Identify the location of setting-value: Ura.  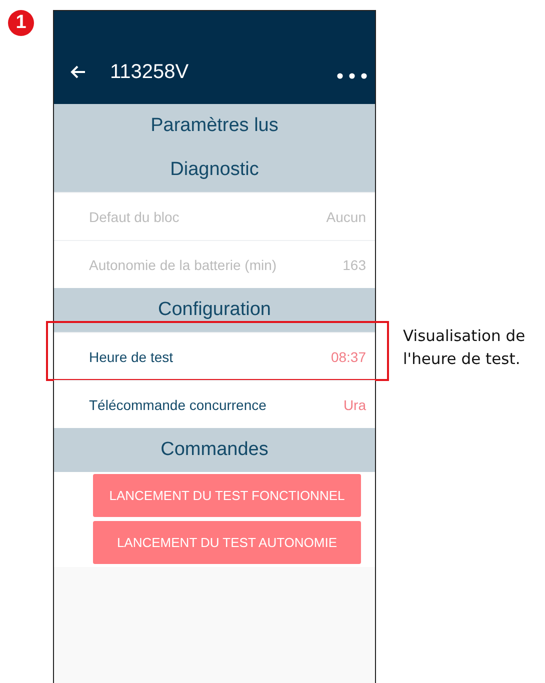
(354, 404).